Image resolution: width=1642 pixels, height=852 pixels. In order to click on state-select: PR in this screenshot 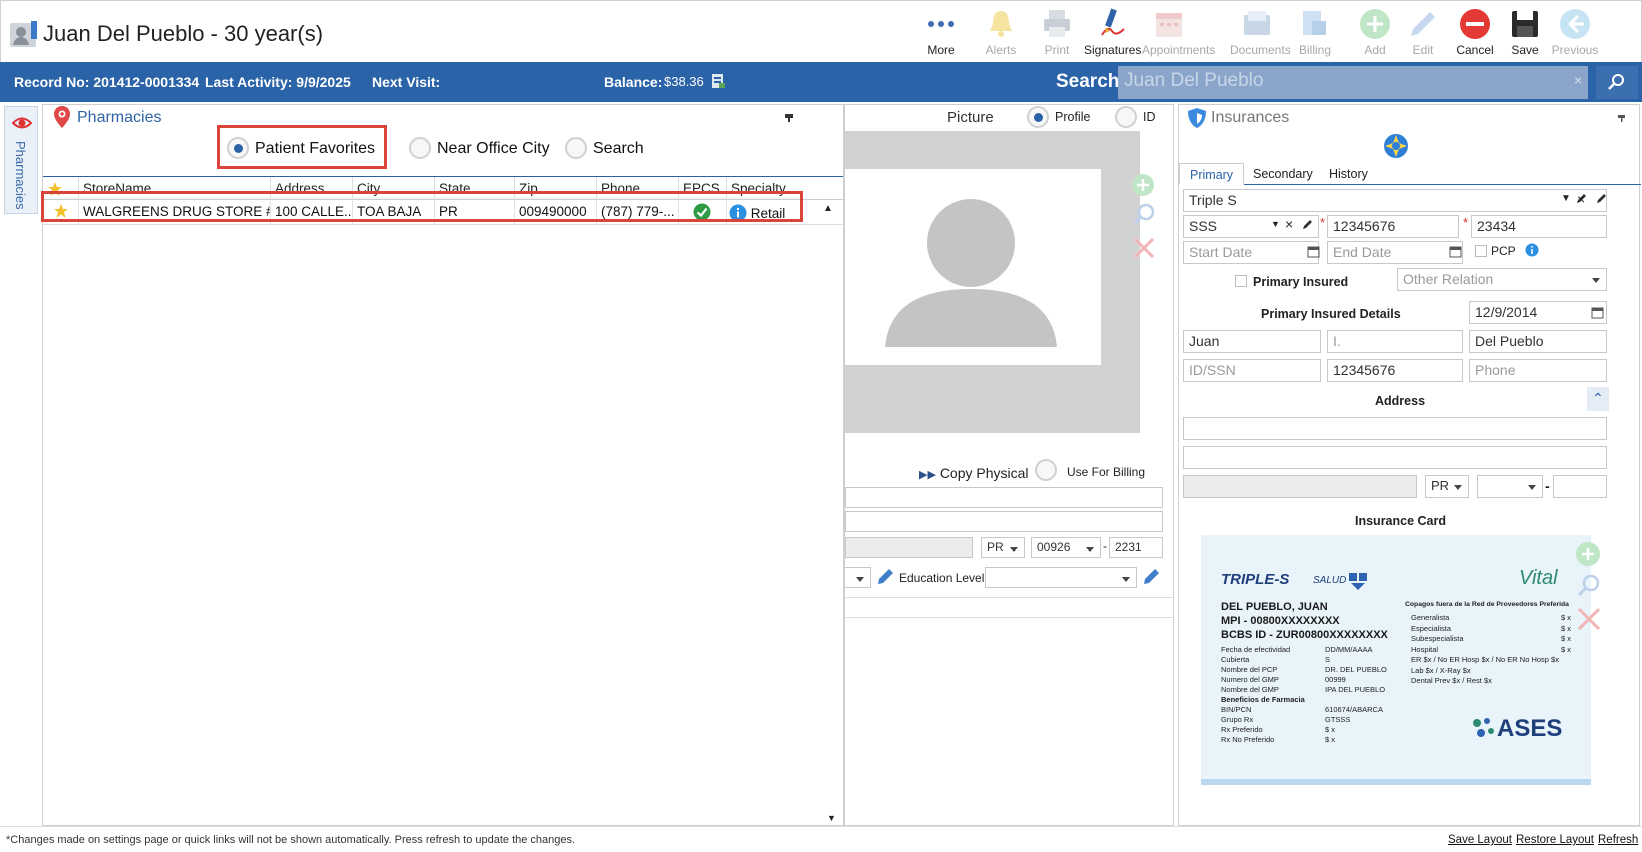, I will do `click(1003, 547)`.